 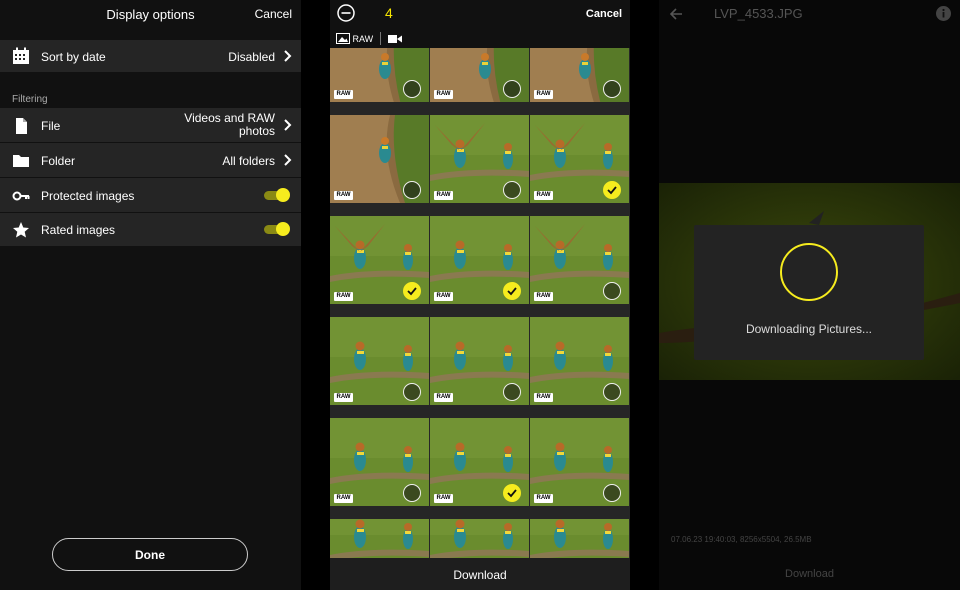 What do you see at coordinates (150, 56) in the screenshot?
I see `sort-by-date-row: Sort by date Disabled` at bounding box center [150, 56].